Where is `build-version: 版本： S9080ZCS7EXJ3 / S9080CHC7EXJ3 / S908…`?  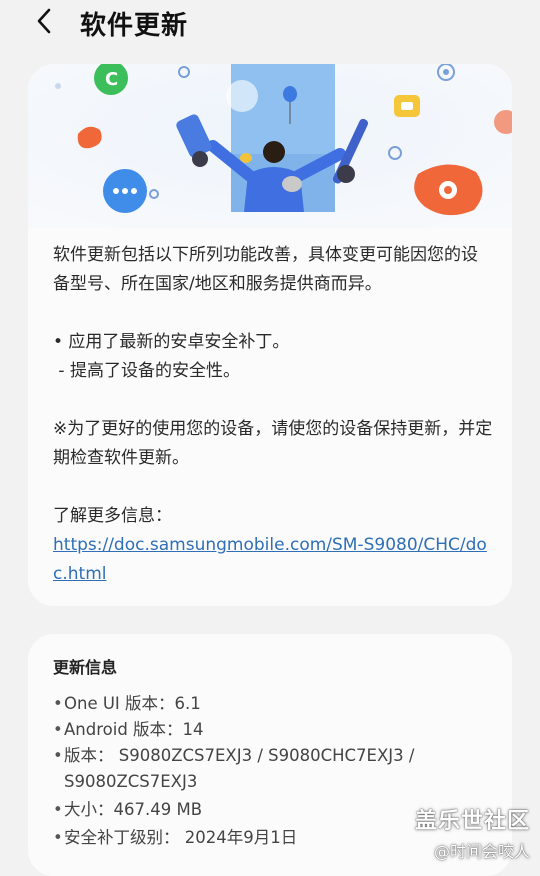 build-version: 版本： S9080ZCS7EXJ3 / S9080CHC7EXJ3 / S908… is located at coordinates (273, 769).